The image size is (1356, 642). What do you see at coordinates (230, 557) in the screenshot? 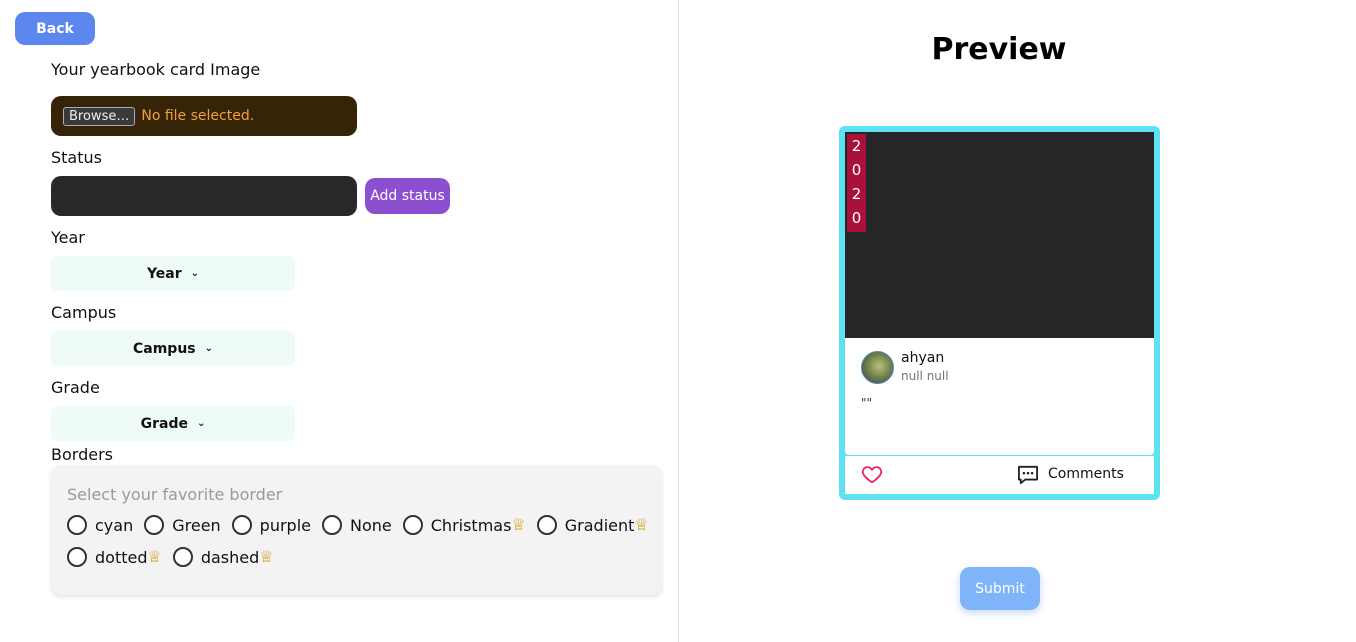
I see `border-option-label: dashed` at bounding box center [230, 557].